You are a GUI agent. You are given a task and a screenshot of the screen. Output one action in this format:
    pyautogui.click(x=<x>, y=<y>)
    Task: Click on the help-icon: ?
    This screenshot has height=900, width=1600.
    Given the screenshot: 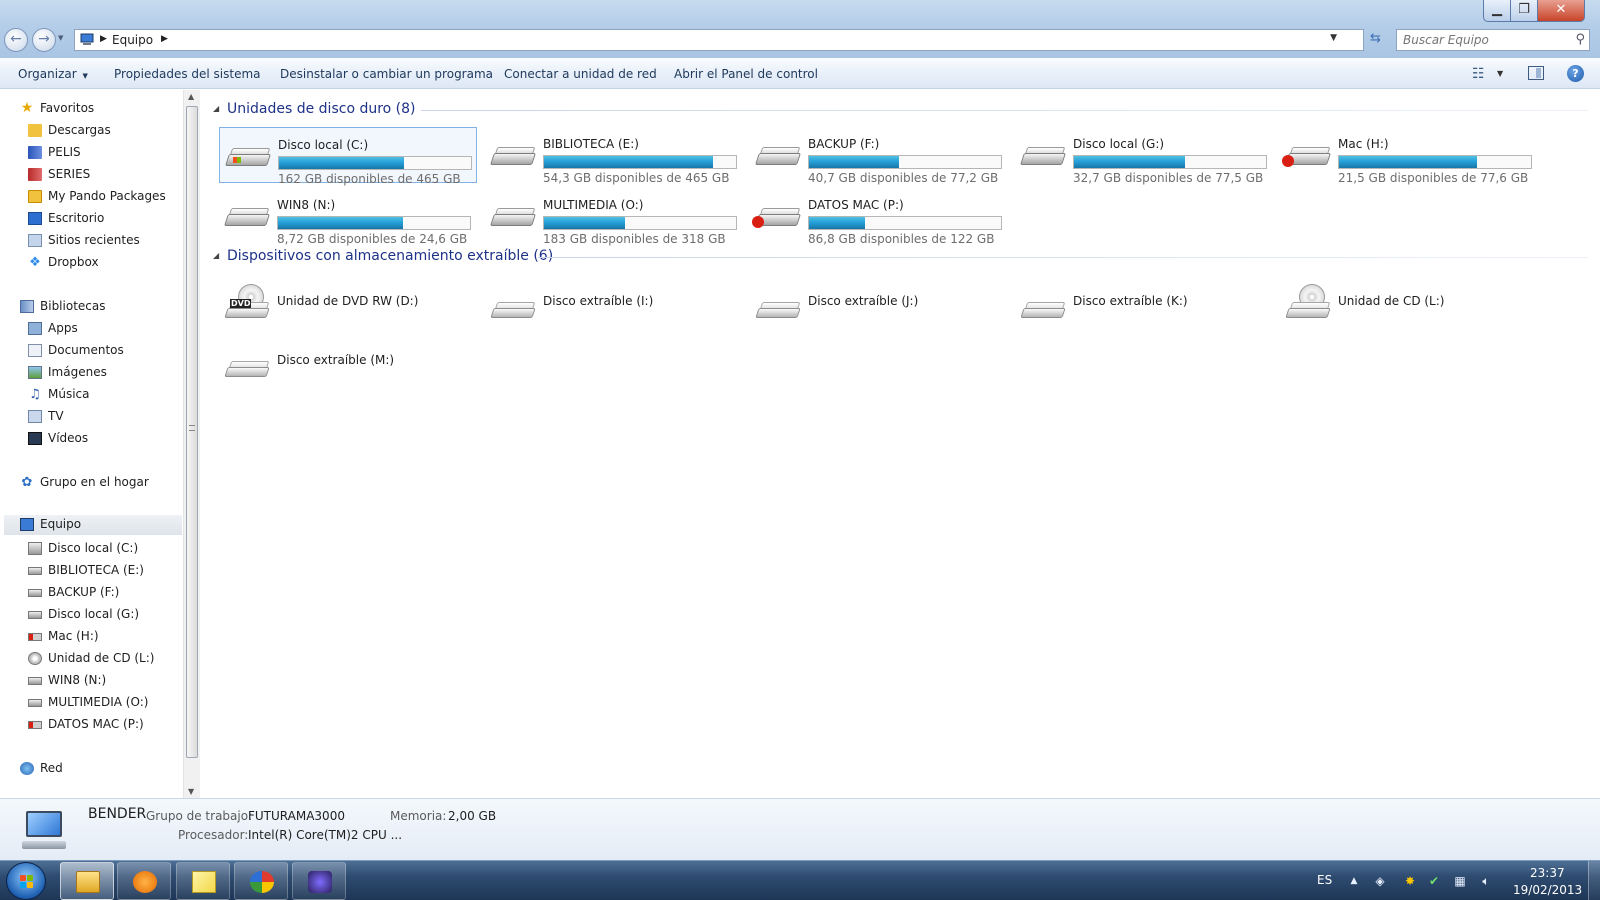 What is the action you would take?
    pyautogui.click(x=1575, y=73)
    